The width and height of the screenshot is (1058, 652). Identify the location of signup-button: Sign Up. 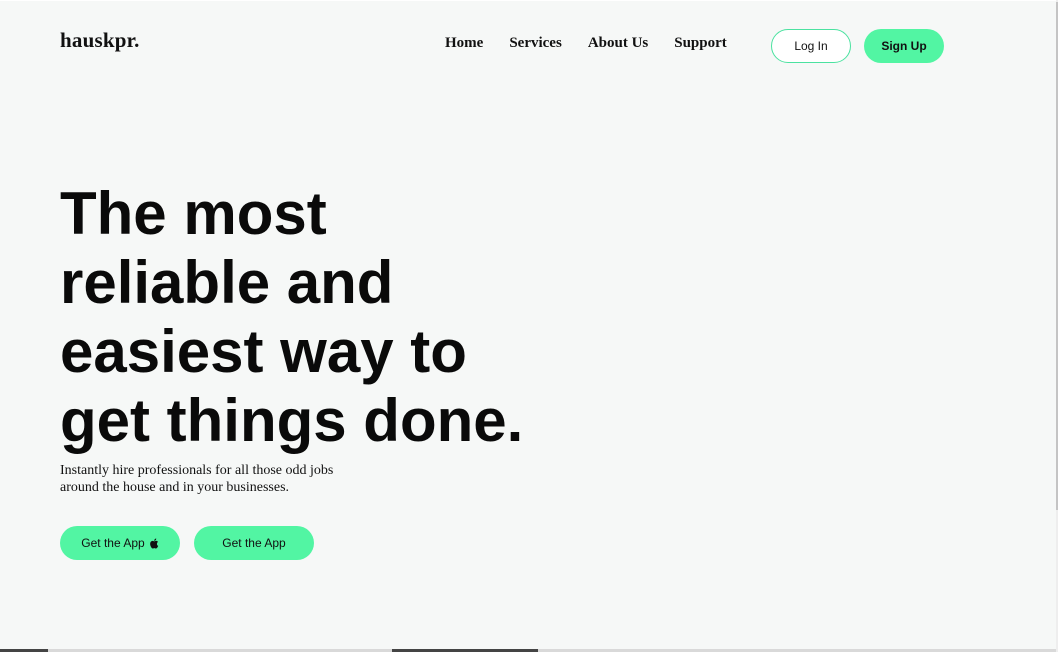
(904, 46).